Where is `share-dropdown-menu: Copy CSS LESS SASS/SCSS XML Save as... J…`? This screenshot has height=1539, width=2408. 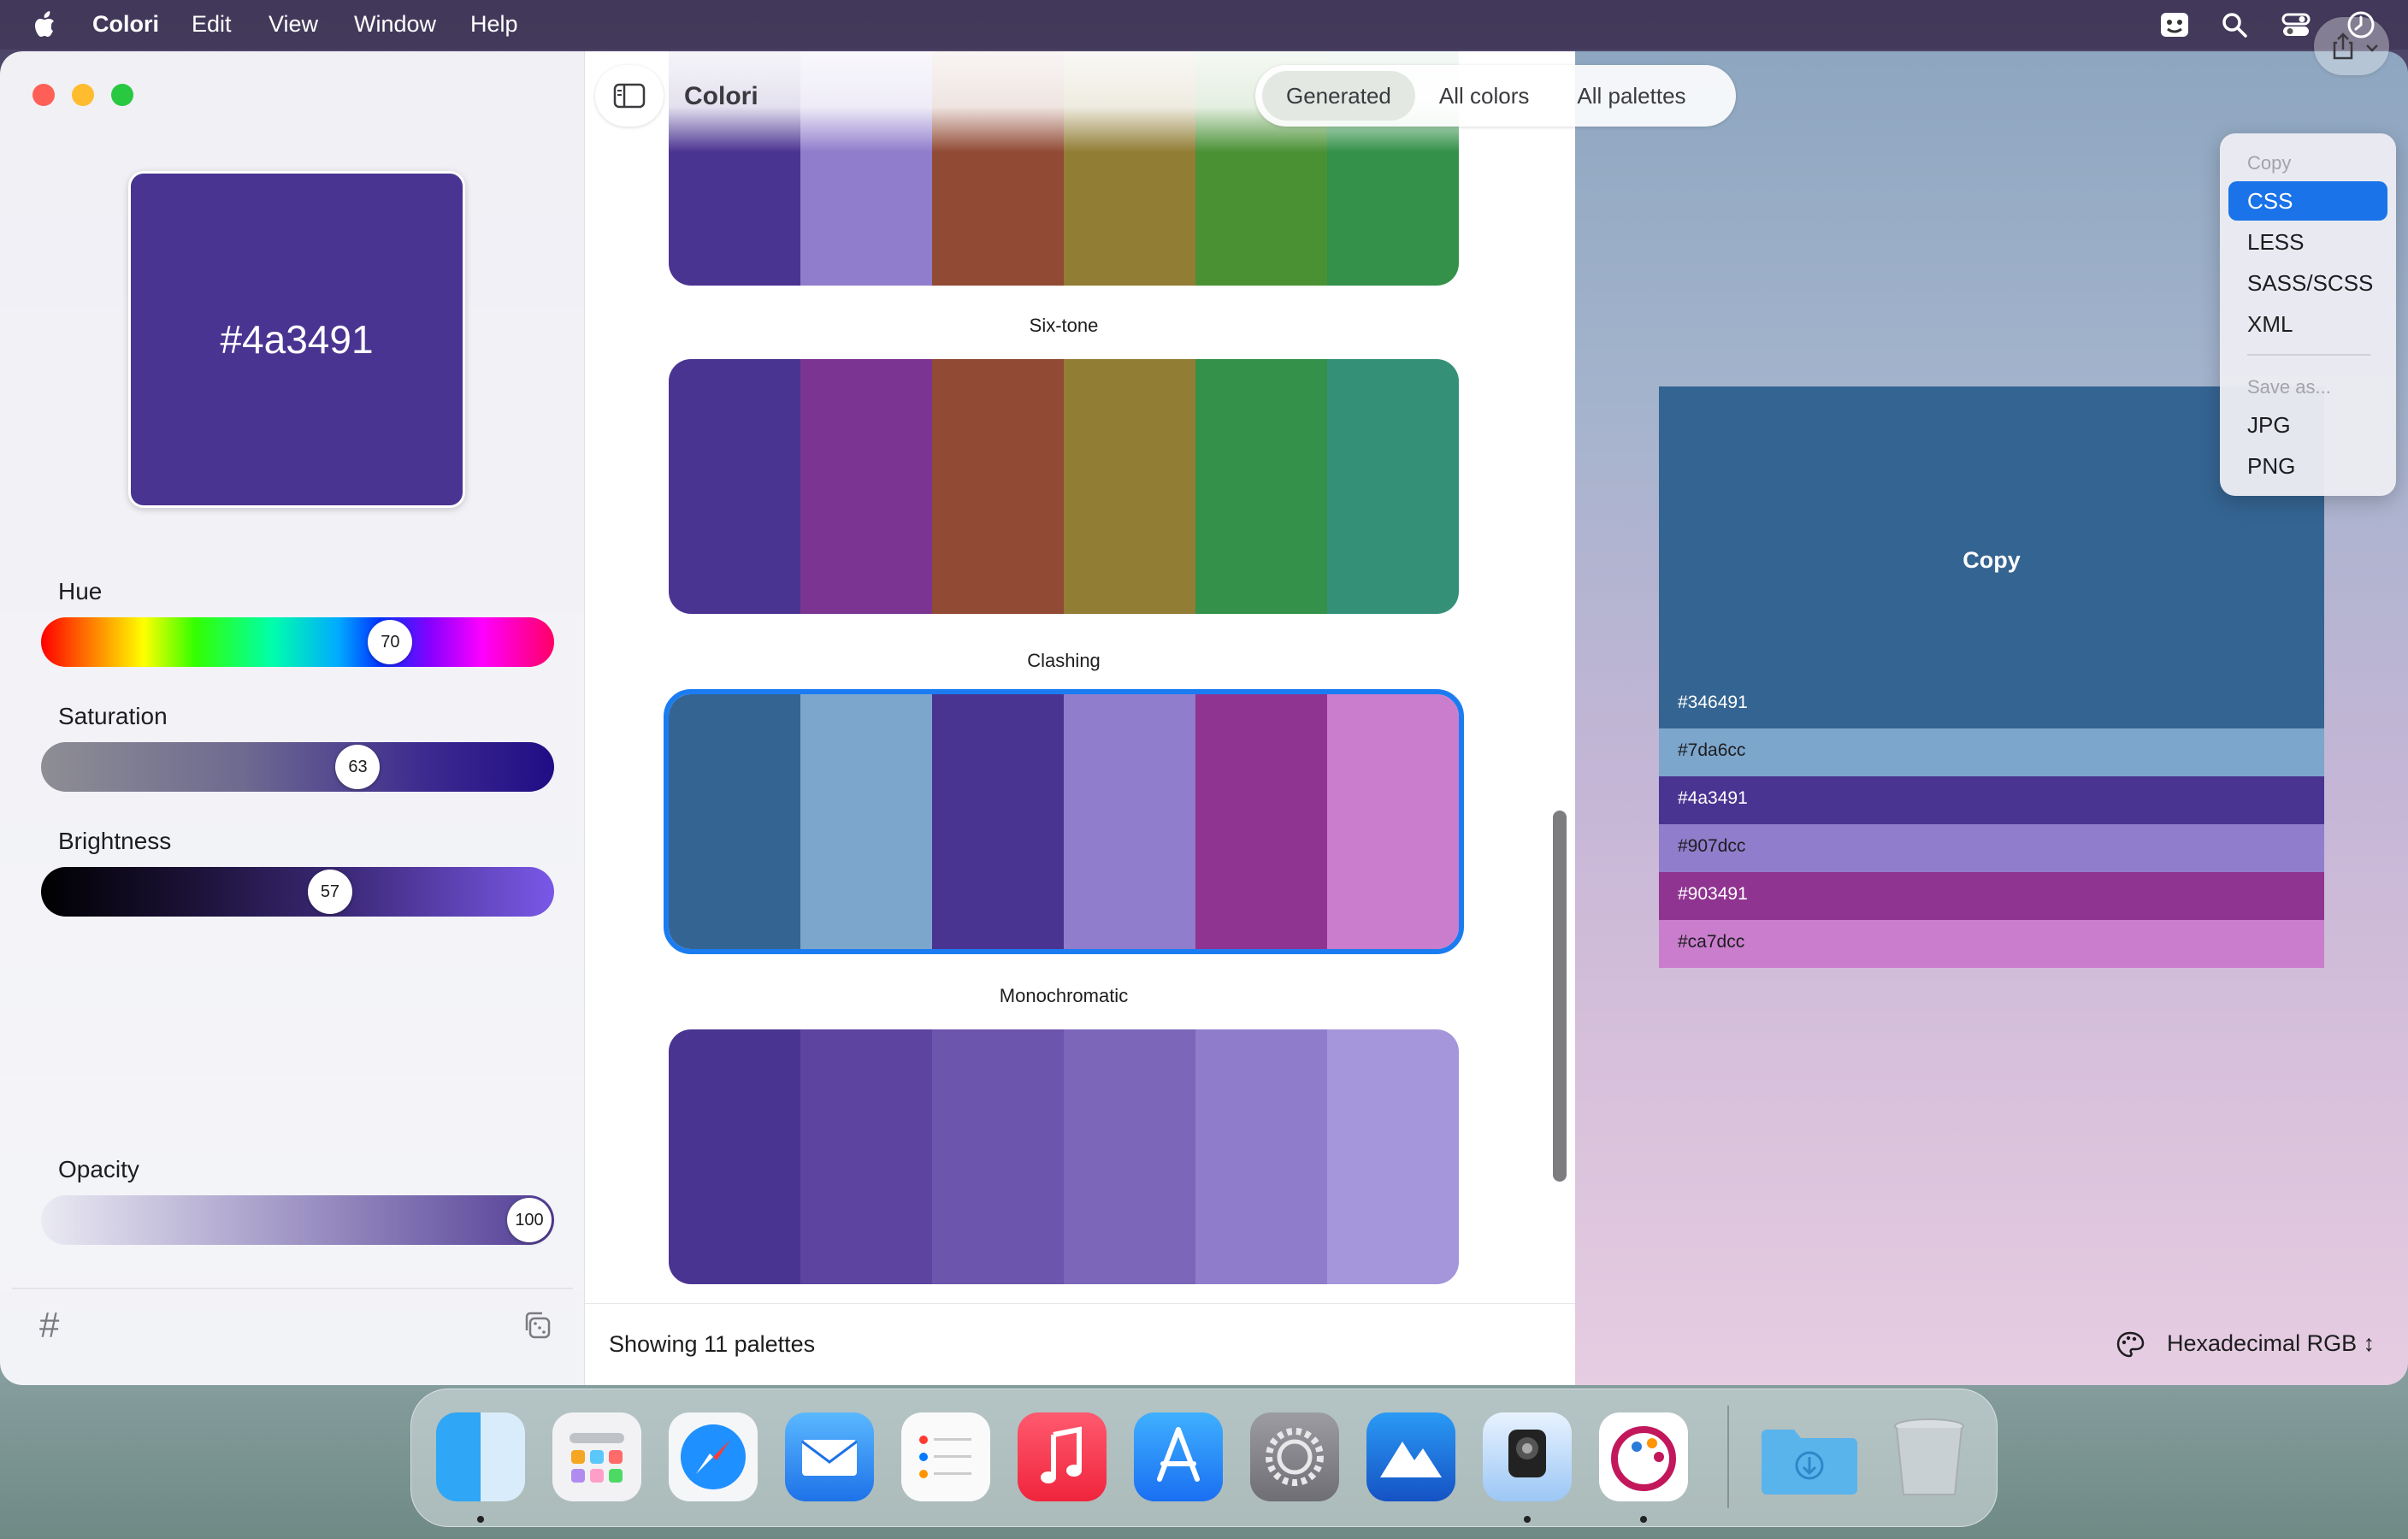
share-dropdown-menu: Copy CSS LESS SASS/SCSS XML Save as... J… is located at coordinates (2308, 314).